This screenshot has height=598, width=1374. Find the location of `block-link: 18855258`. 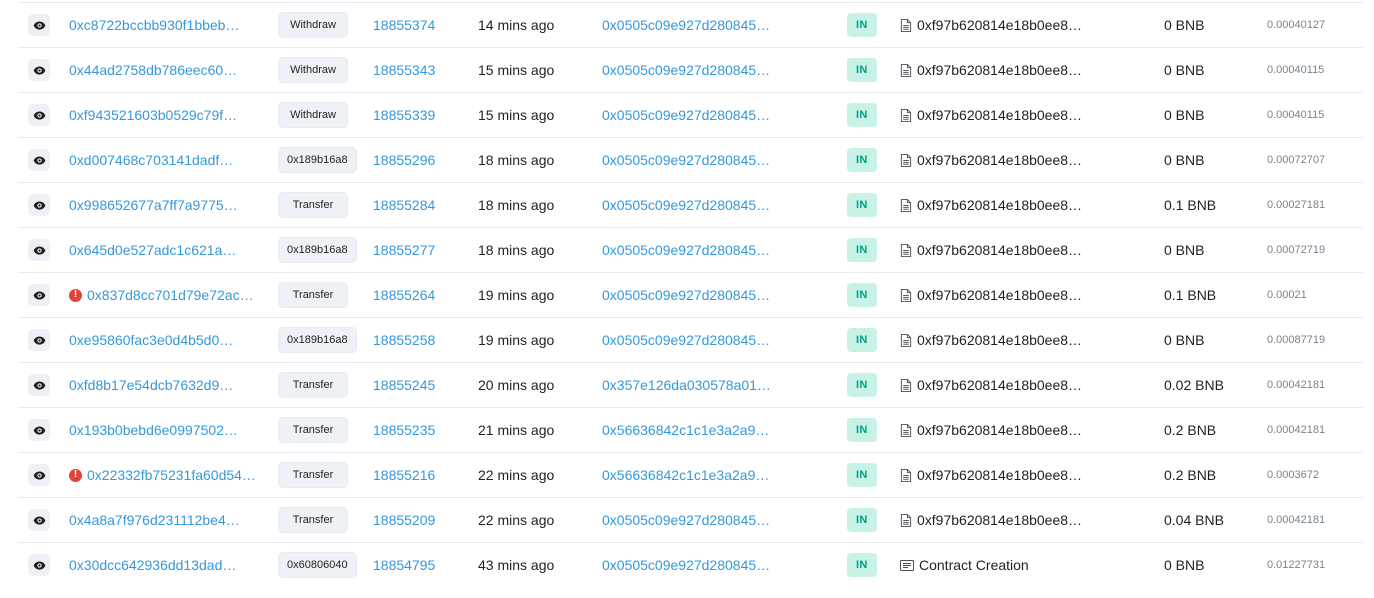

block-link: 18855258 is located at coordinates (404, 340).